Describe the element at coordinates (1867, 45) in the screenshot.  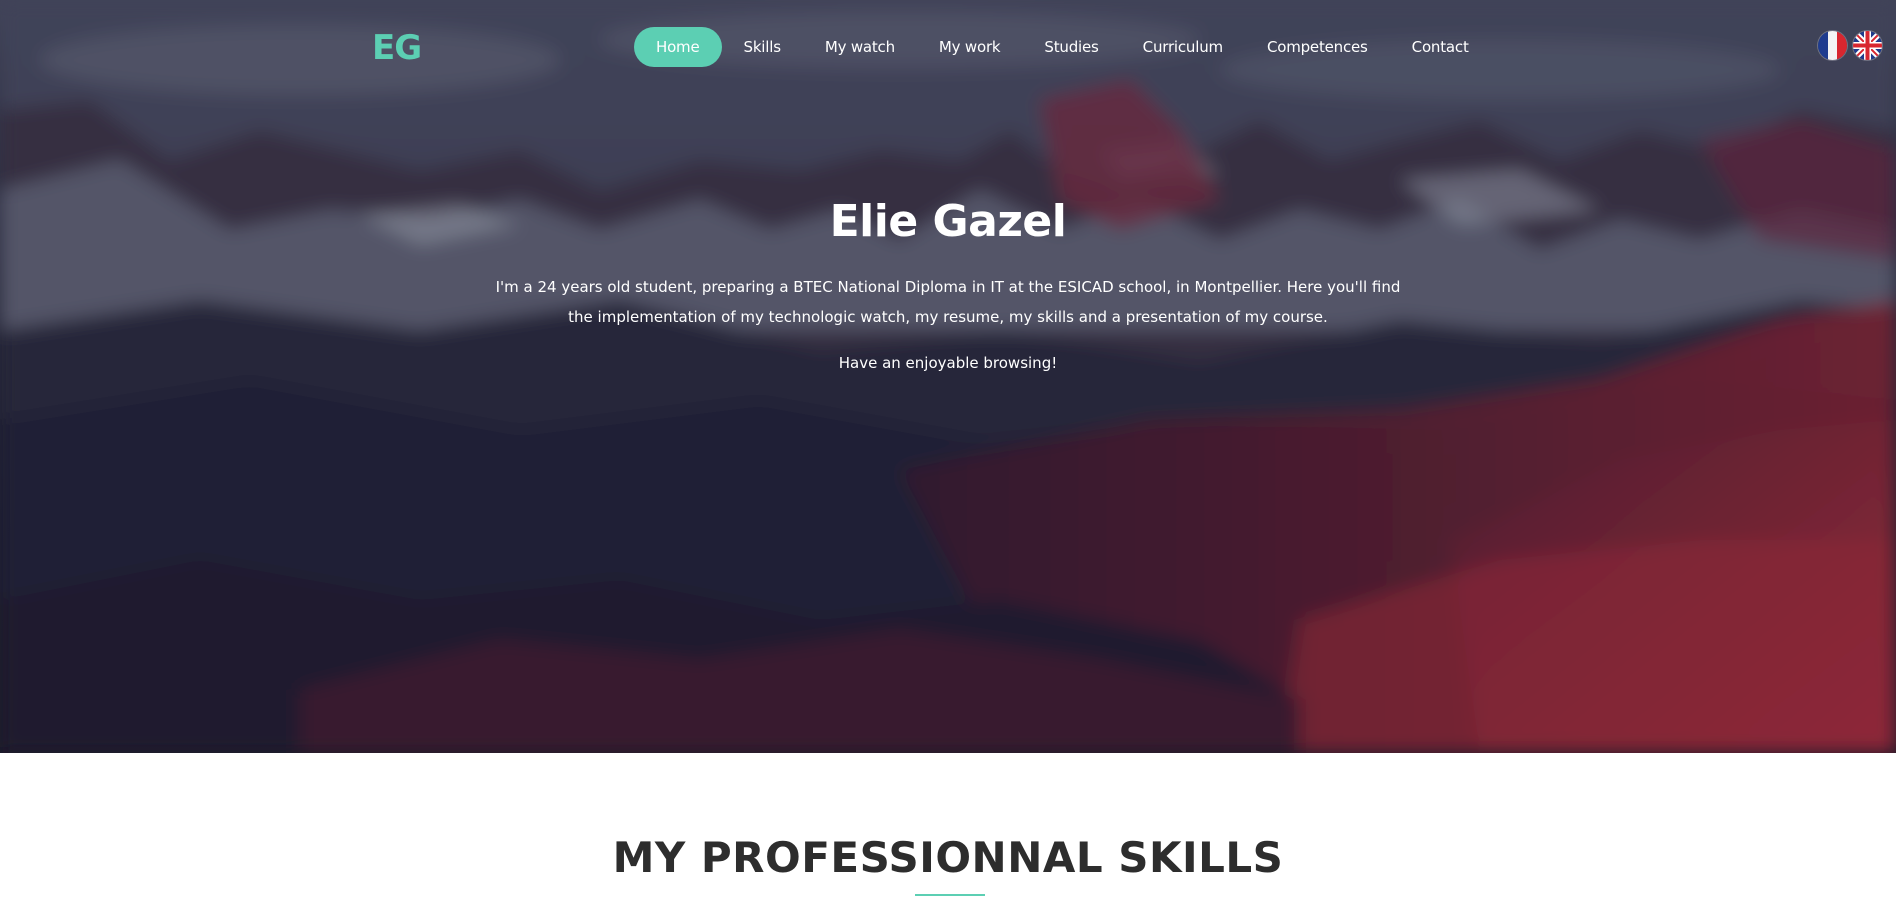
I see `uk-flag-icon` at that location.